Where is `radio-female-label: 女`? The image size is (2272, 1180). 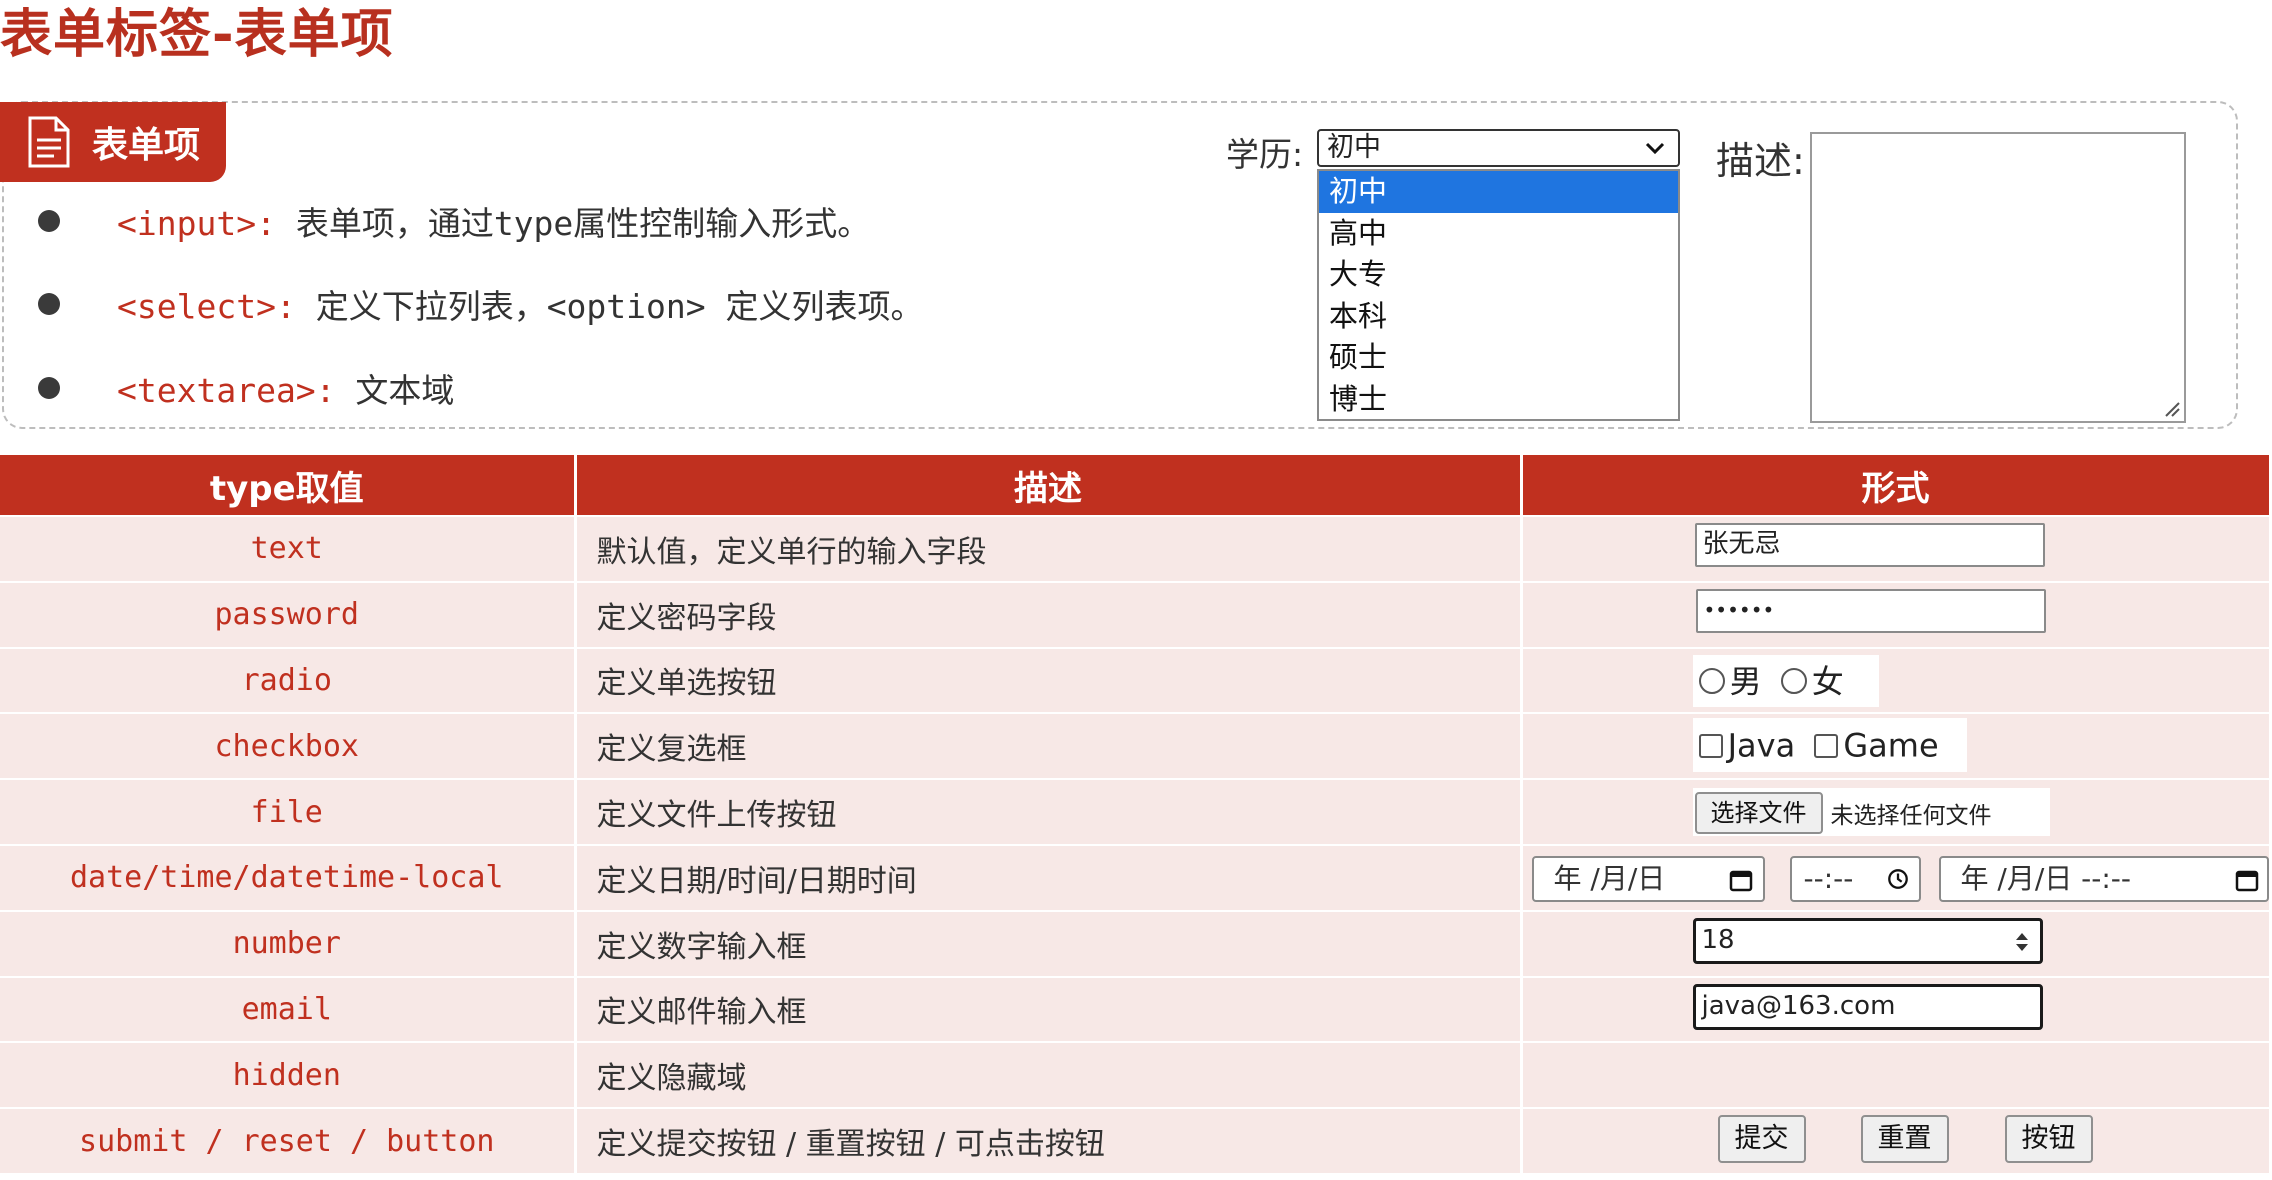
radio-female-label: 女 is located at coordinates (1827, 681).